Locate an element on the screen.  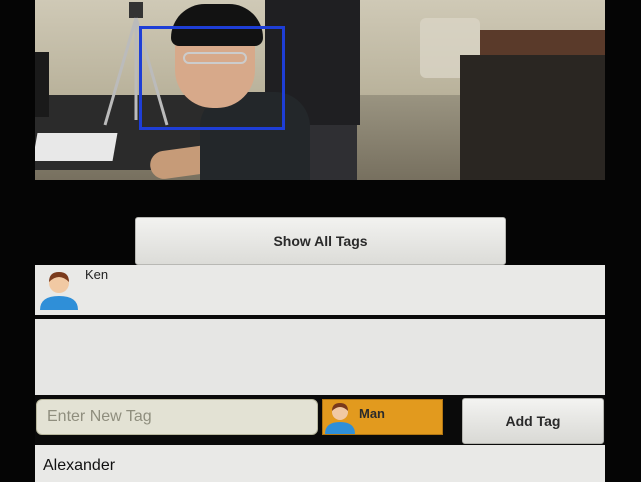
tag-list-item: Ken is located at coordinates (320, 290).